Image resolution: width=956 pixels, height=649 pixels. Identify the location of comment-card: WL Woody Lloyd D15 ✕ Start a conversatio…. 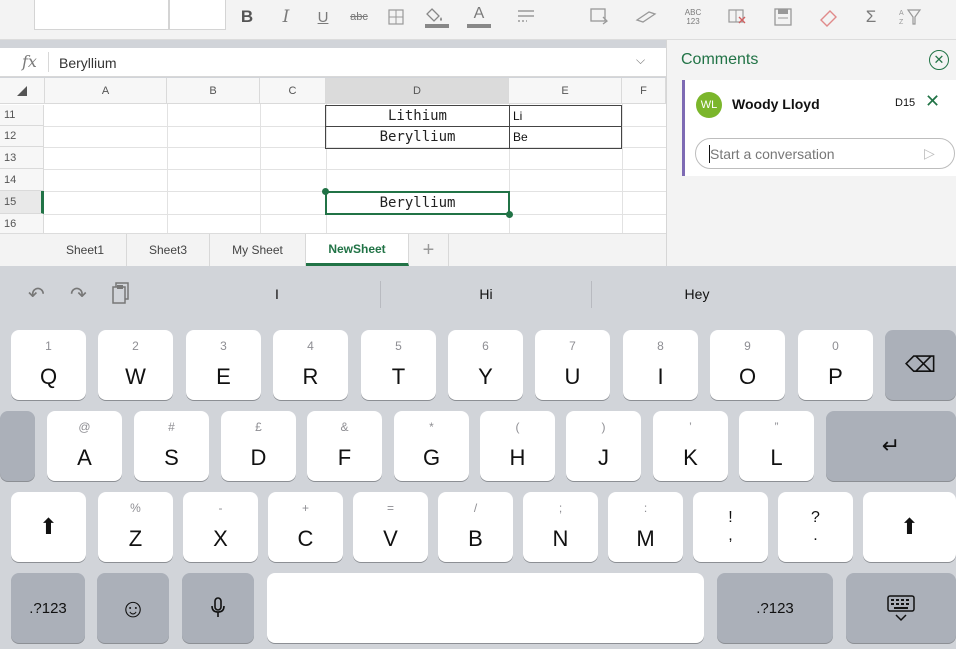
(819, 128).